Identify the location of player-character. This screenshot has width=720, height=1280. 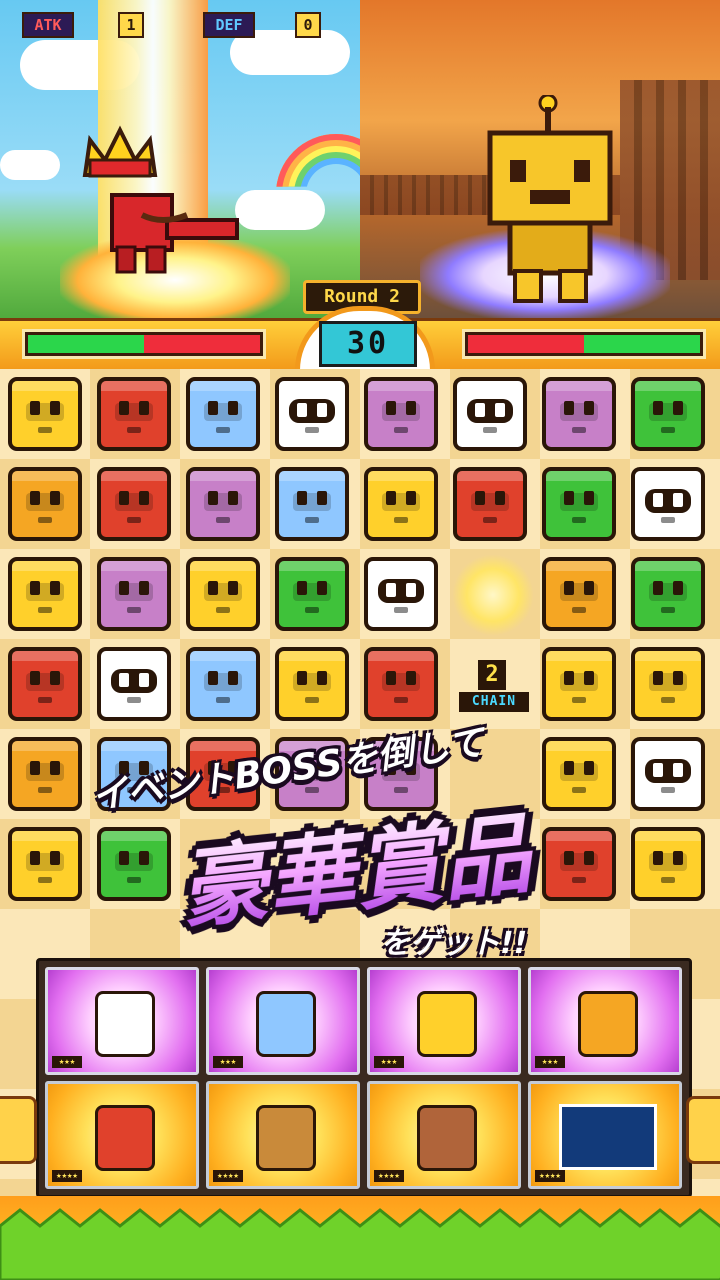
(174, 233).